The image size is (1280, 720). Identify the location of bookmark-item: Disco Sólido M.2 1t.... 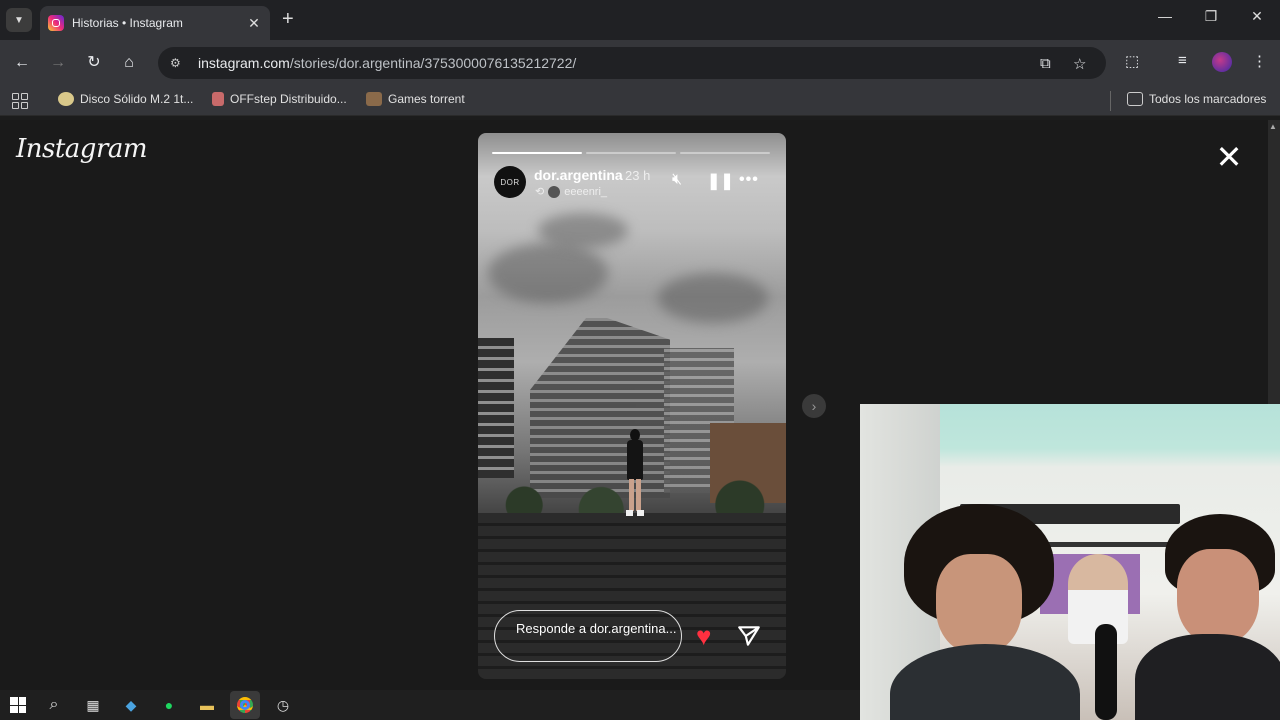
(125, 99).